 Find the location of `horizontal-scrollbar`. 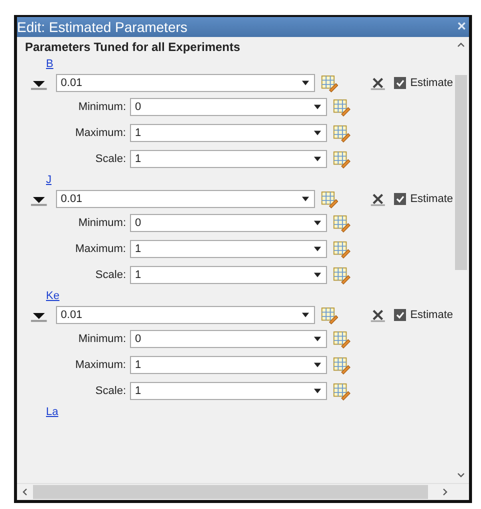

horizontal-scrollbar is located at coordinates (243, 491).